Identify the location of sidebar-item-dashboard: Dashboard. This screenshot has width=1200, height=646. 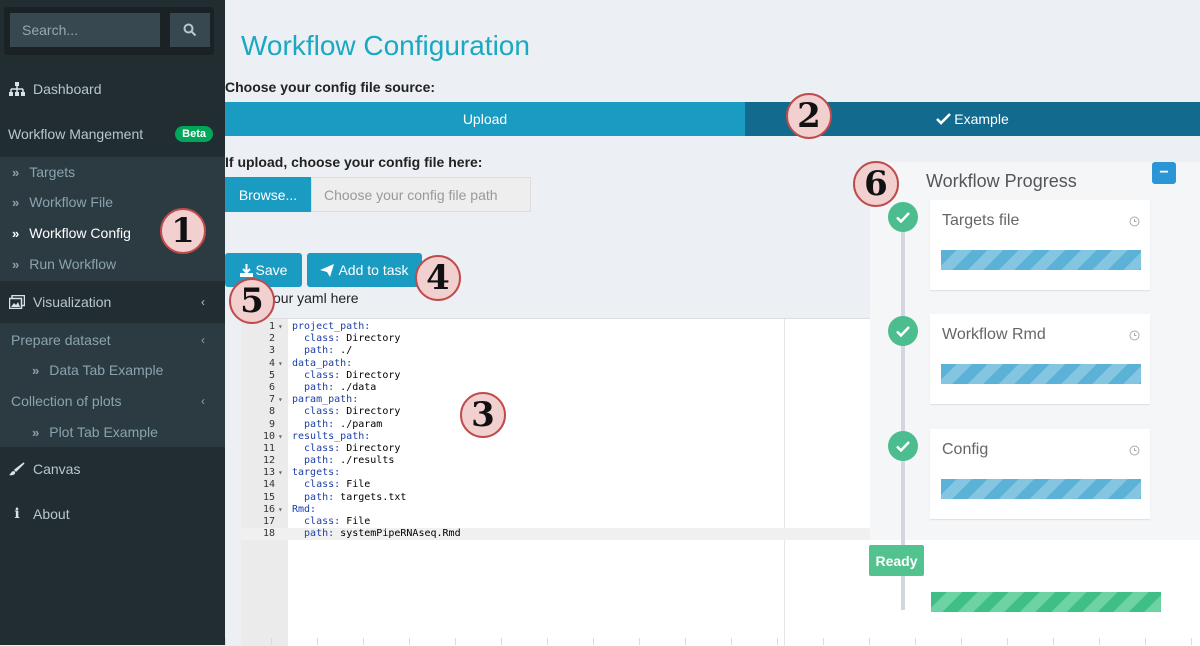
(112, 89).